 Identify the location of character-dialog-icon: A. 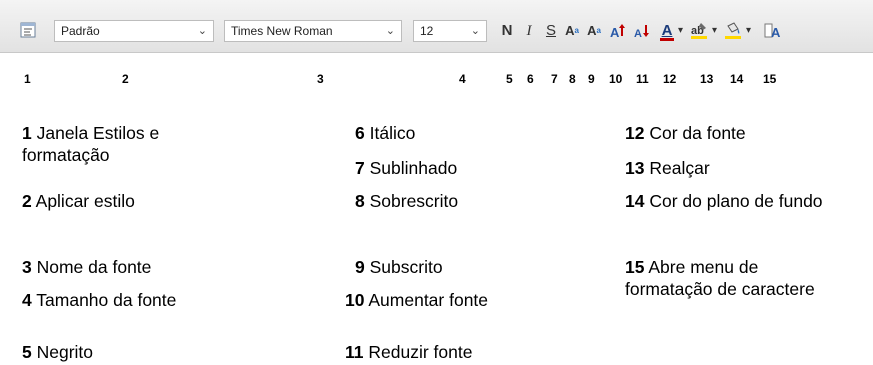
(772, 31).